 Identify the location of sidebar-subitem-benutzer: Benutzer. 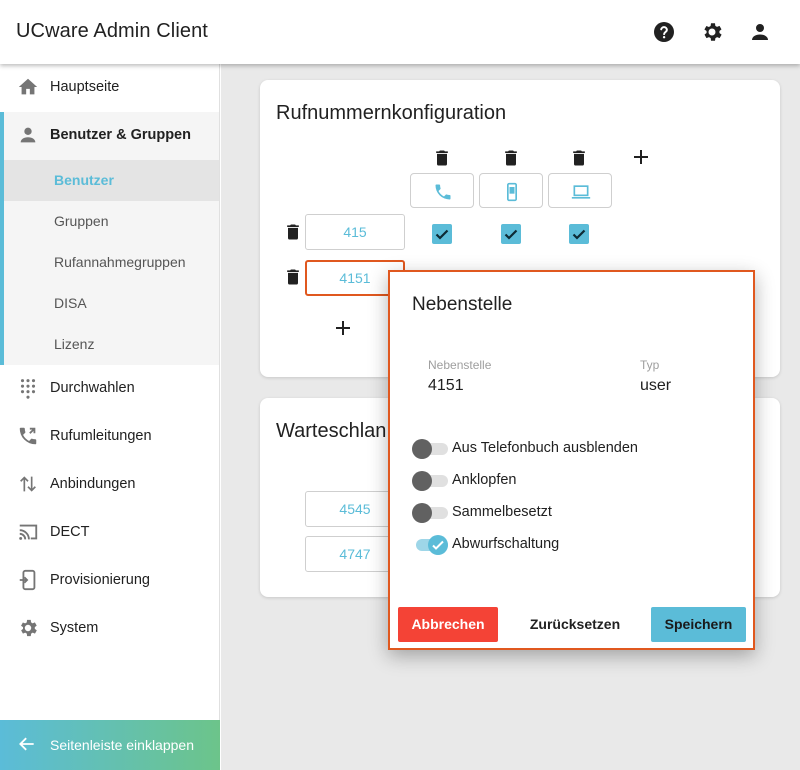
(111, 180).